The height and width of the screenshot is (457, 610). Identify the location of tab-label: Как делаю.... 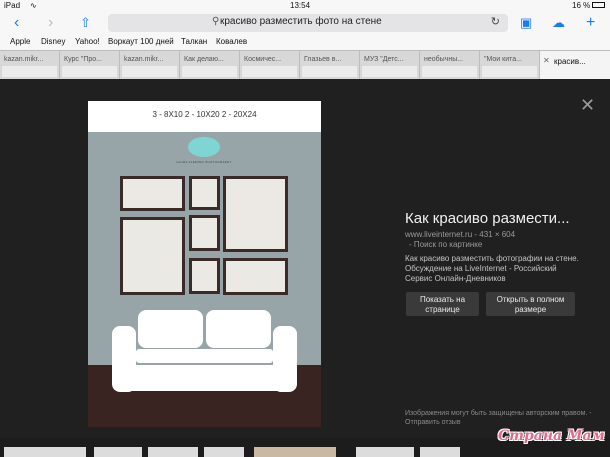
(204, 59).